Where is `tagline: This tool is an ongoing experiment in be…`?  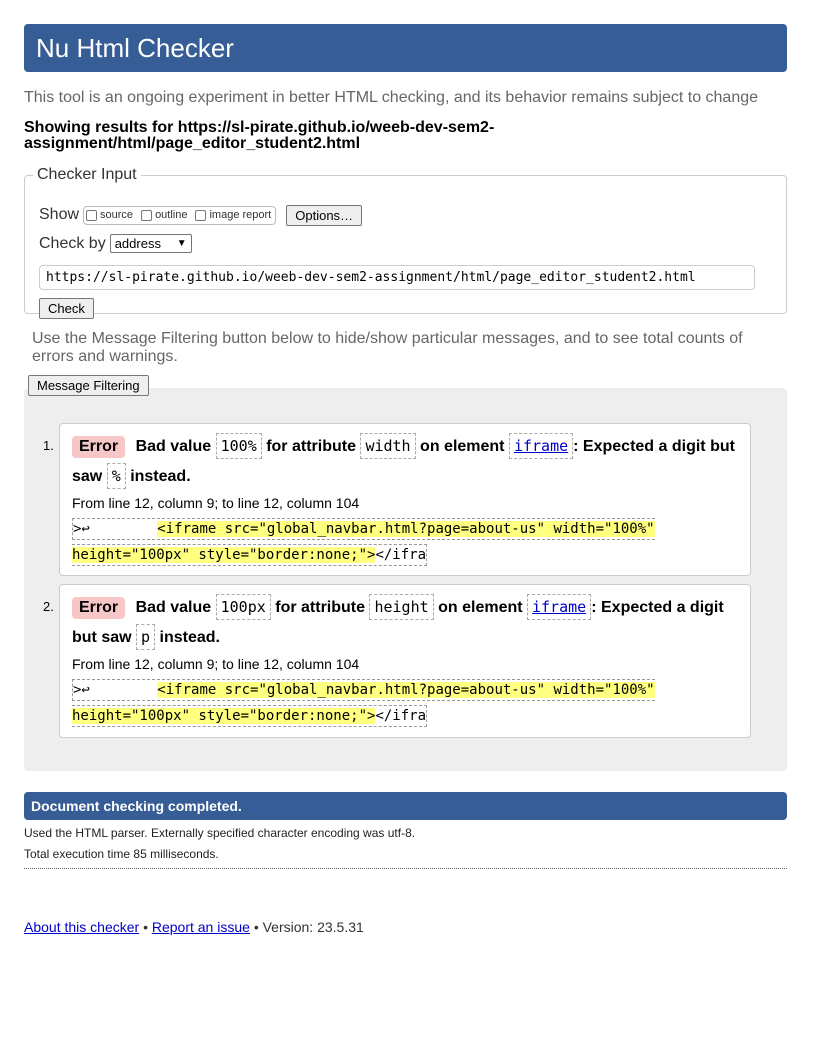
tagline: This tool is an ongoing experiment in be… is located at coordinates (391, 97).